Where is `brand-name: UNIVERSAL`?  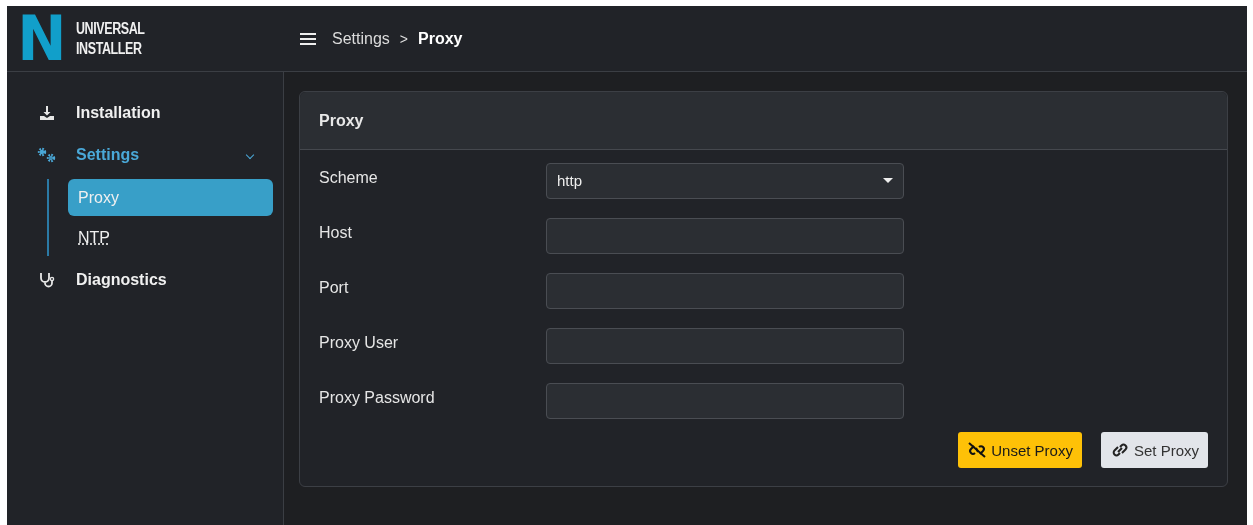 brand-name: UNIVERSAL is located at coordinates (110, 28).